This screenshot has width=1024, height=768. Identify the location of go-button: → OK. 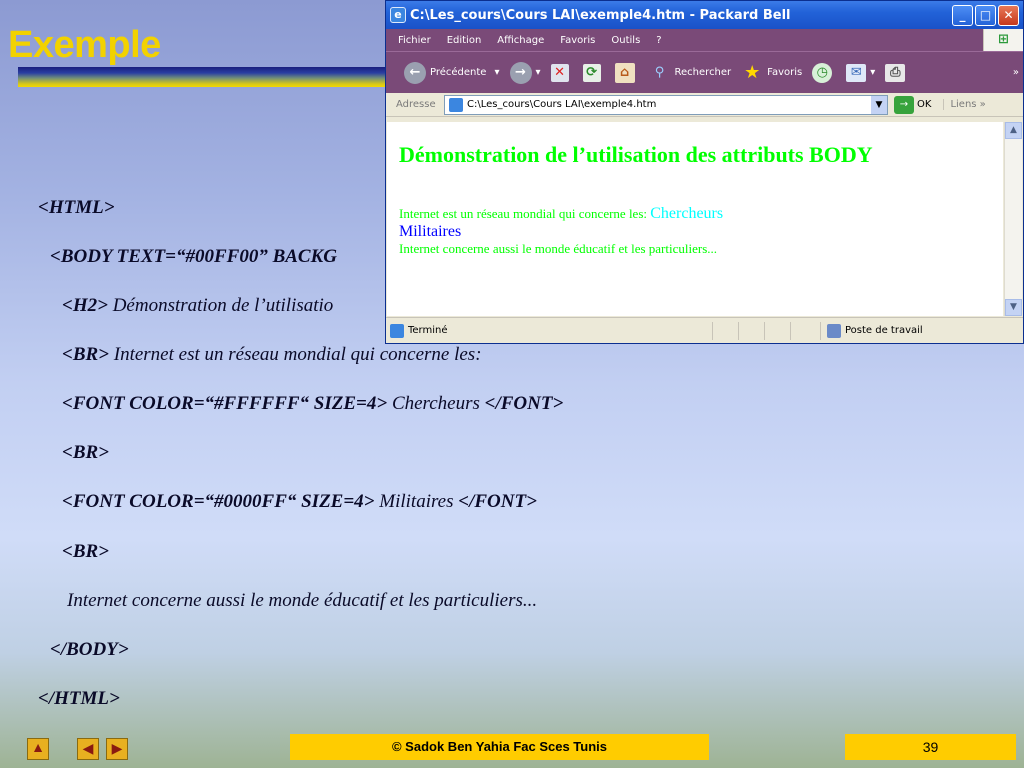
(912, 104).